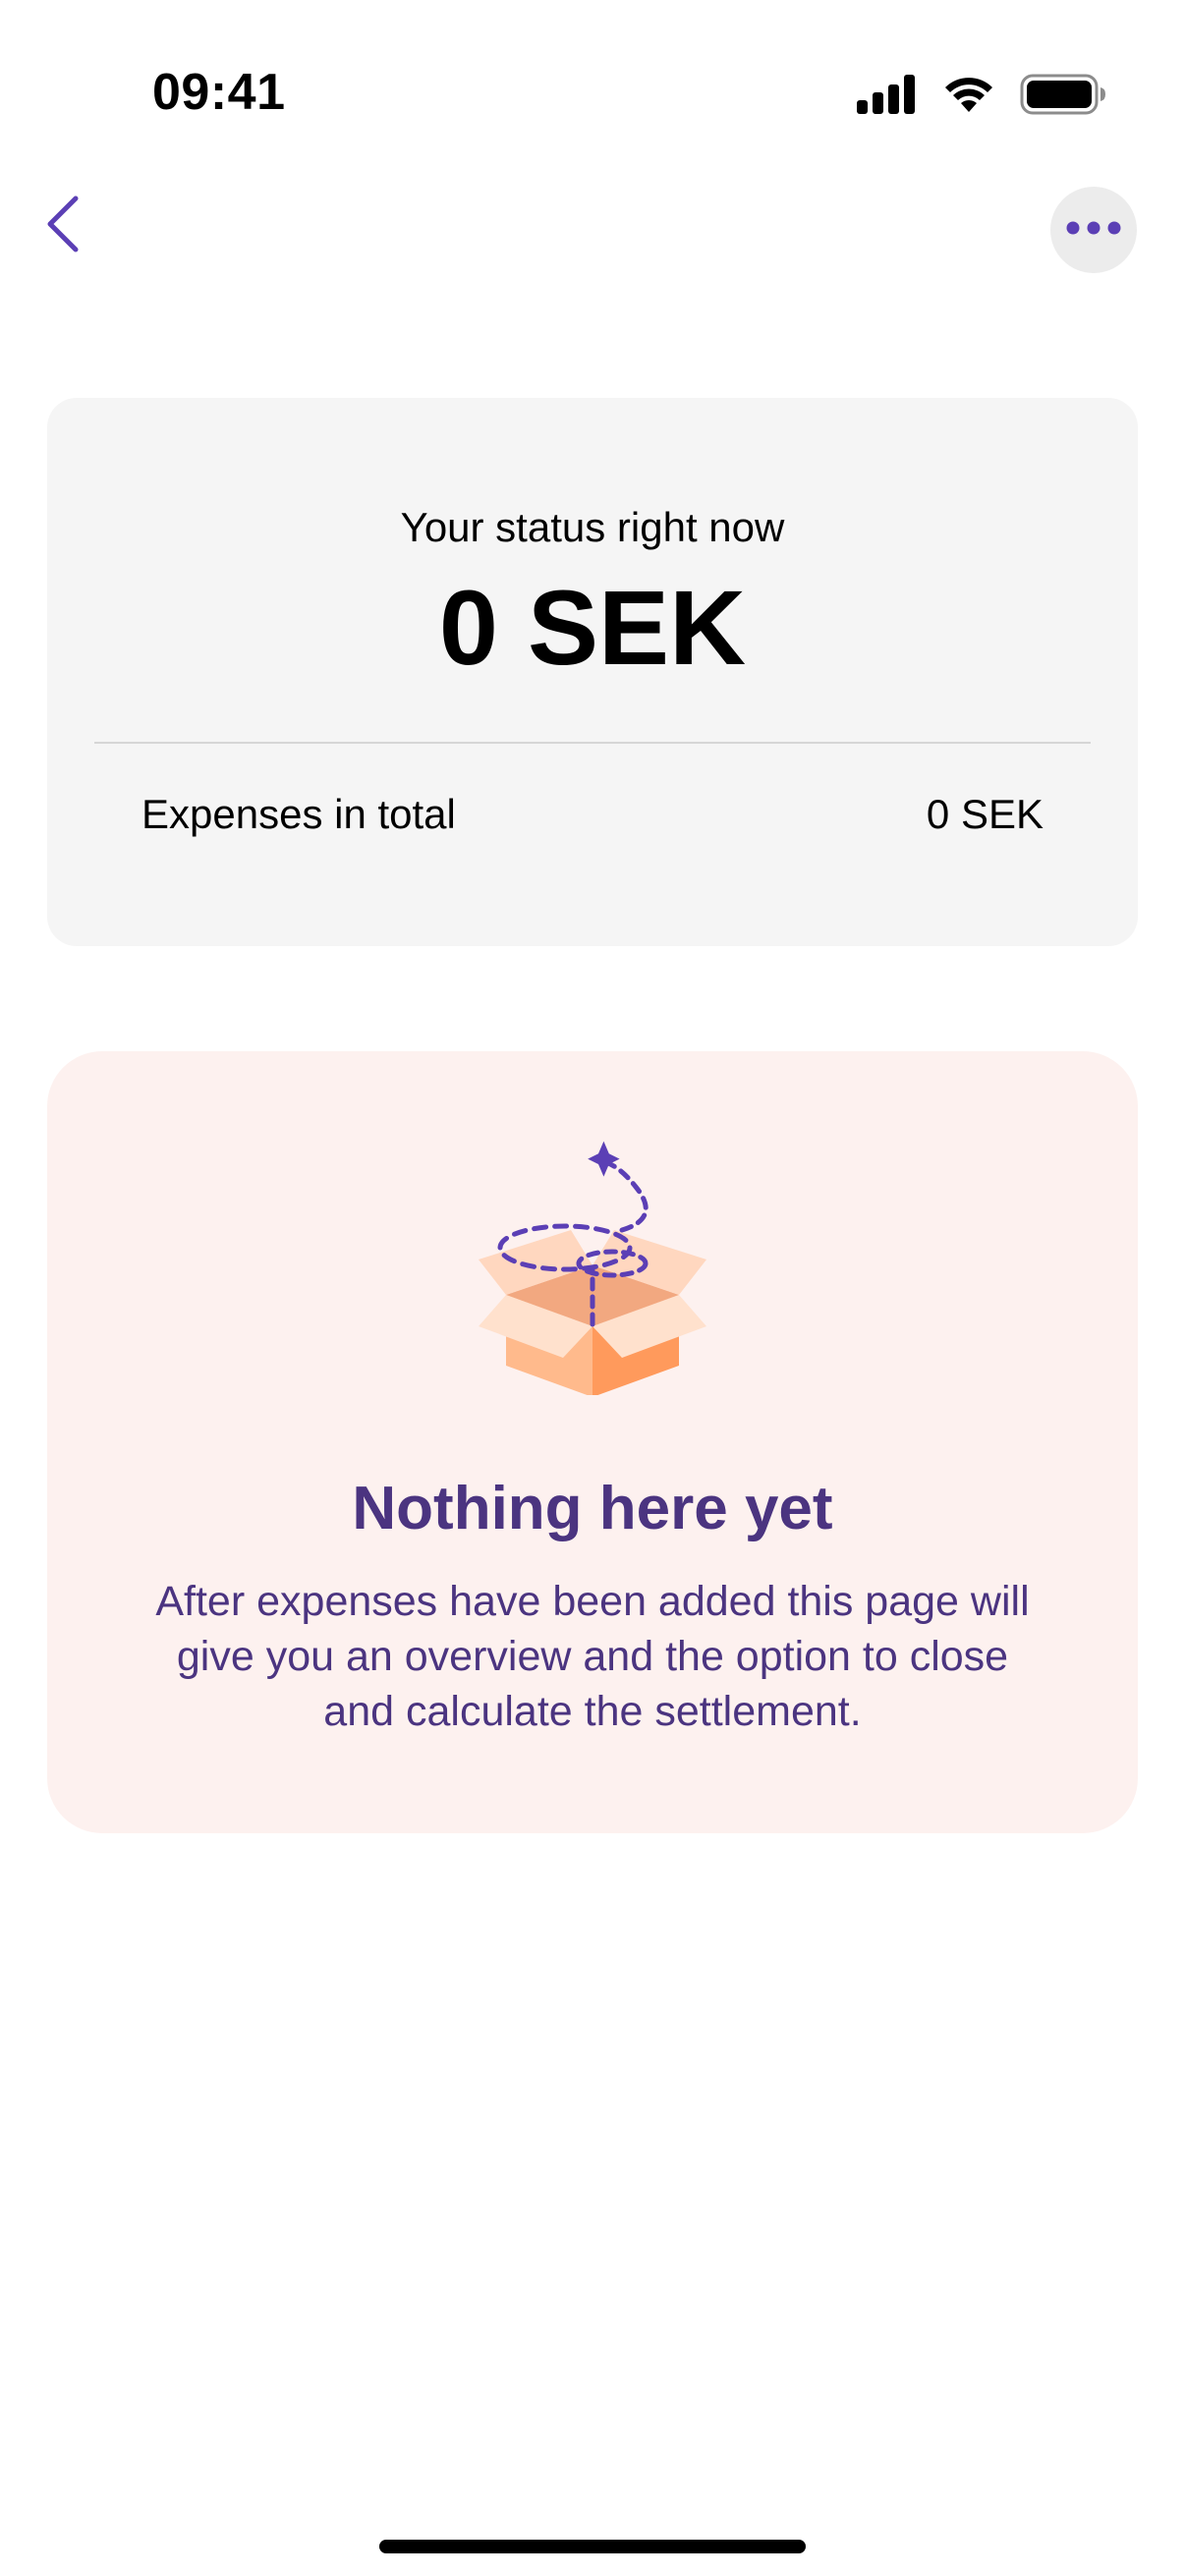 This screenshot has height=2576, width=1185. Describe the element at coordinates (592, 93) in the screenshot. I see `status-bar: 09:41` at that location.